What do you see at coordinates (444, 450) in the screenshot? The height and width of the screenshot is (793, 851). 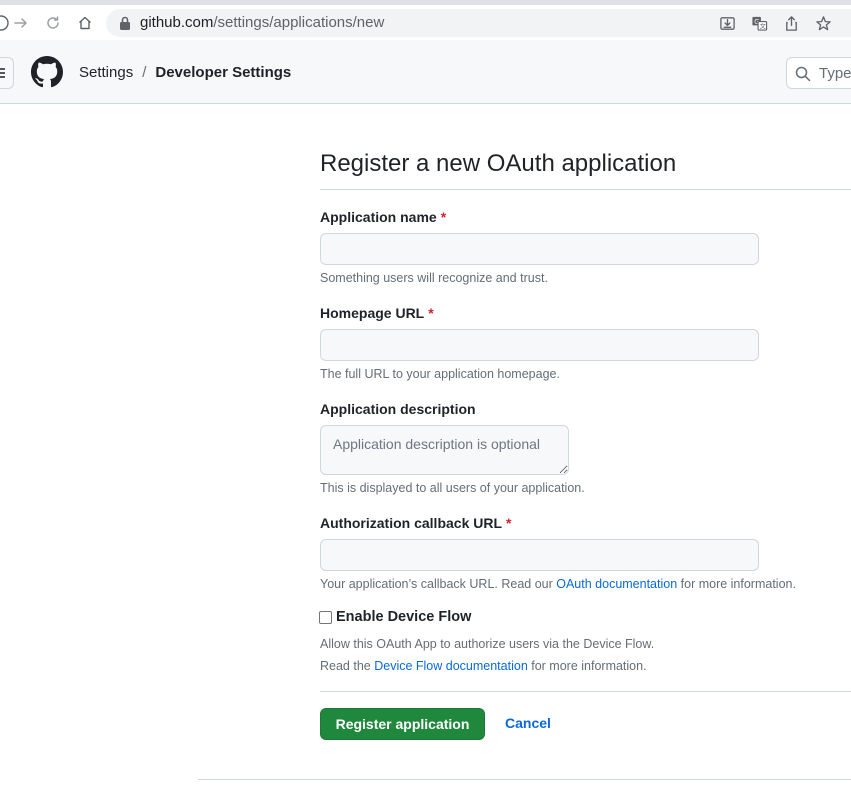 I see `application-description-field` at bounding box center [444, 450].